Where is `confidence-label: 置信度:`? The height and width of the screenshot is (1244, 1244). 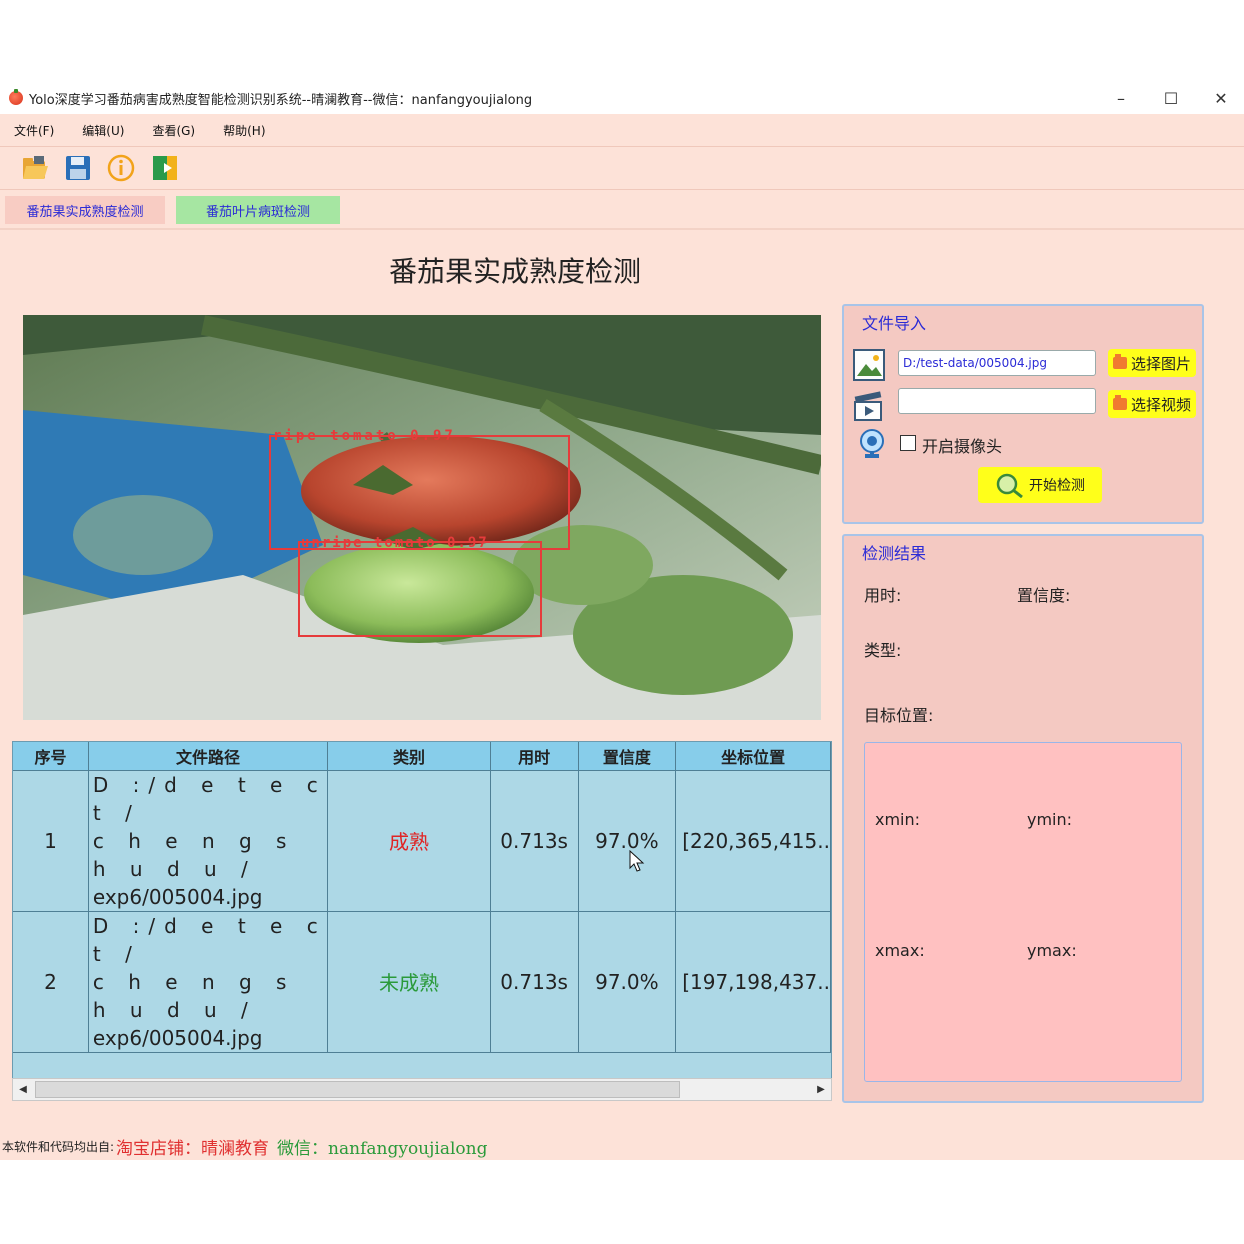
confidence-label: 置信度: is located at coordinates (1044, 595).